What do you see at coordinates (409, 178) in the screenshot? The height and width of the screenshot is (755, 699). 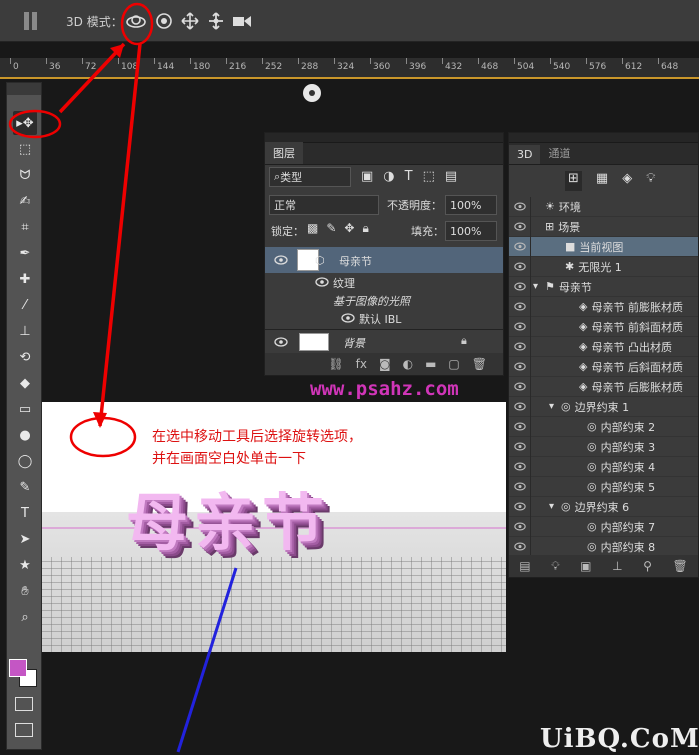 I see `type-filter-icon: T` at bounding box center [409, 178].